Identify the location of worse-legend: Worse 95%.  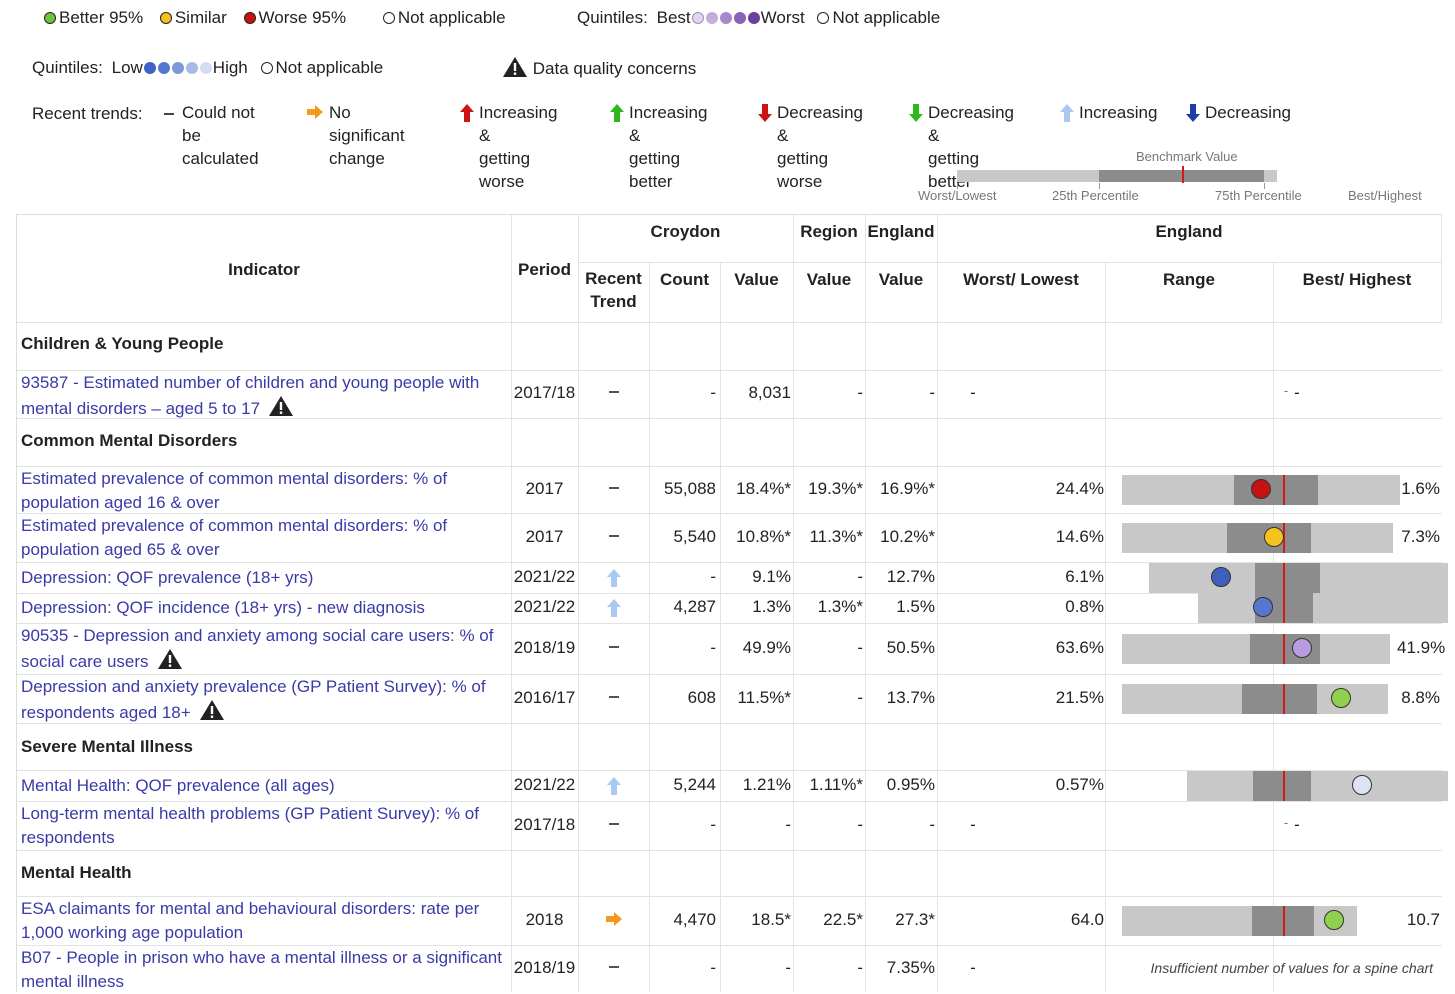
(294, 17).